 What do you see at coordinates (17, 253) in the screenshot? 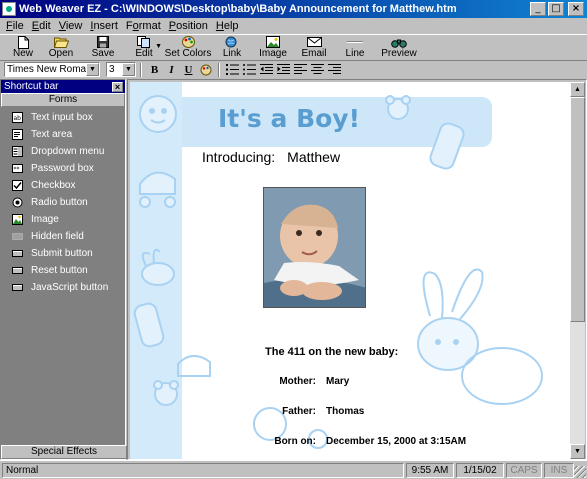
I see `submit-button-icon` at bounding box center [17, 253].